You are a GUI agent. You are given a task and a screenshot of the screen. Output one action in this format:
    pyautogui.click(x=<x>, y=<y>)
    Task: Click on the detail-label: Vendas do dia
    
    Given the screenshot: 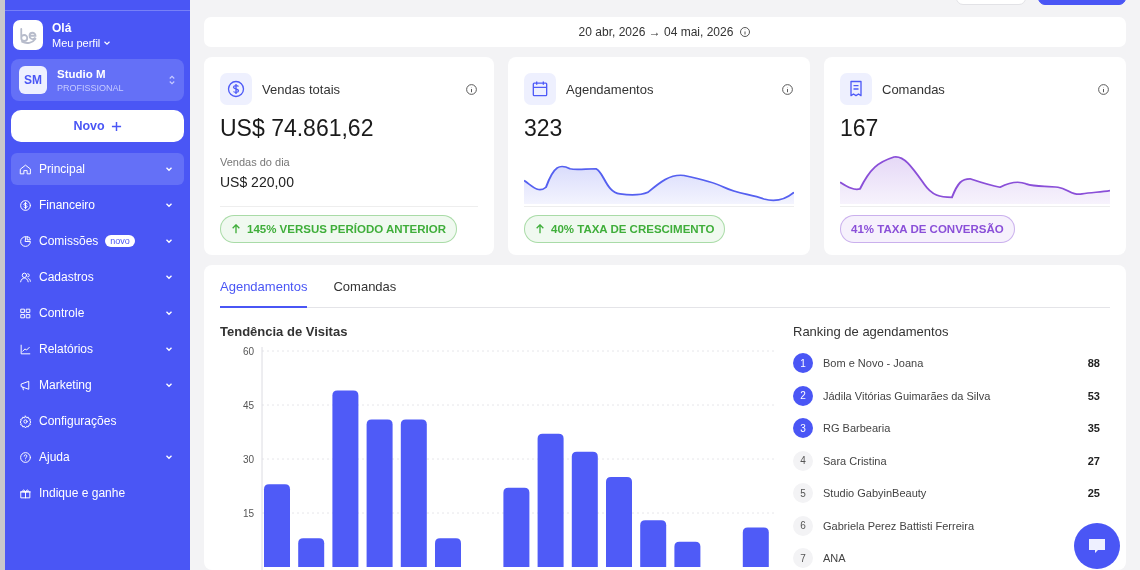 What is the action you would take?
    pyautogui.click(x=255, y=162)
    